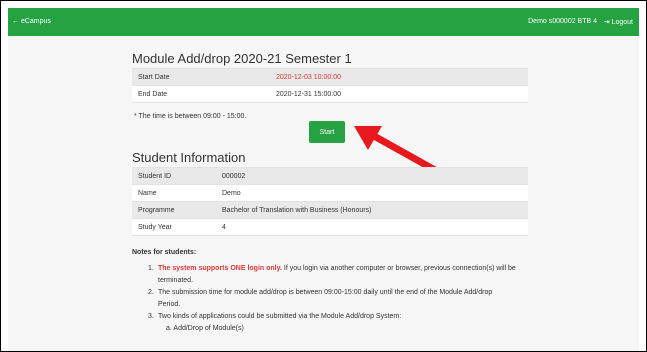  What do you see at coordinates (151, 316) in the screenshot?
I see `note-number: 3.` at bounding box center [151, 316].